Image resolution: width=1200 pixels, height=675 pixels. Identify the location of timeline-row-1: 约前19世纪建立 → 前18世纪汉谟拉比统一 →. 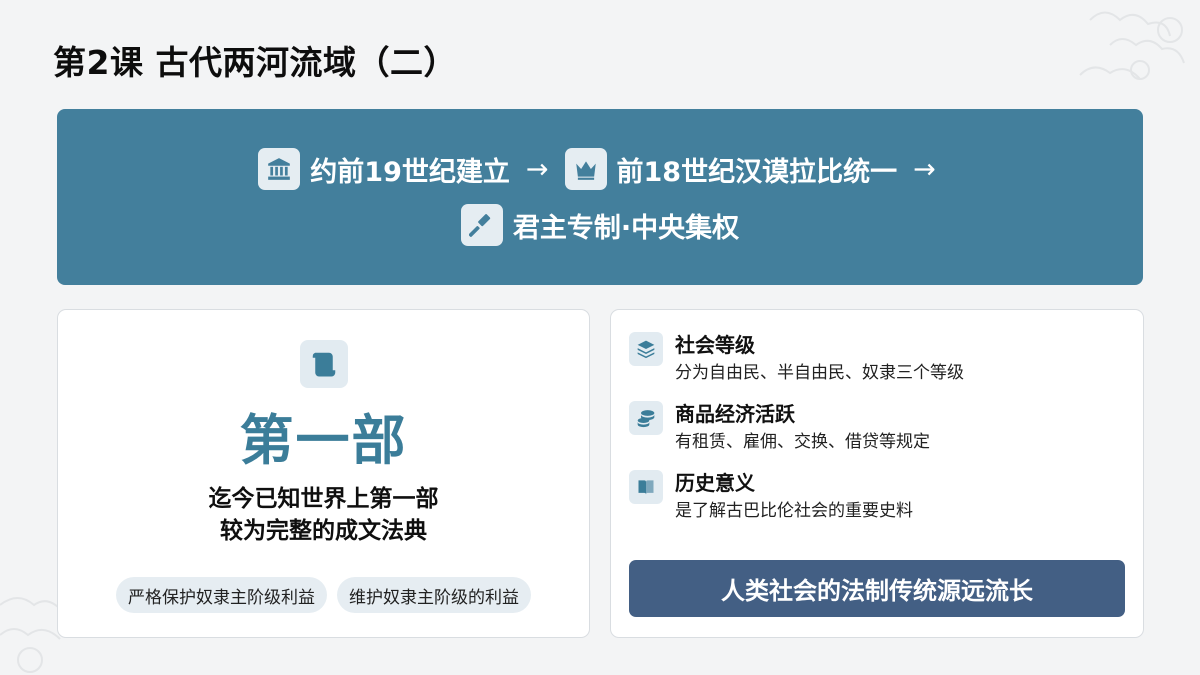
(599, 169).